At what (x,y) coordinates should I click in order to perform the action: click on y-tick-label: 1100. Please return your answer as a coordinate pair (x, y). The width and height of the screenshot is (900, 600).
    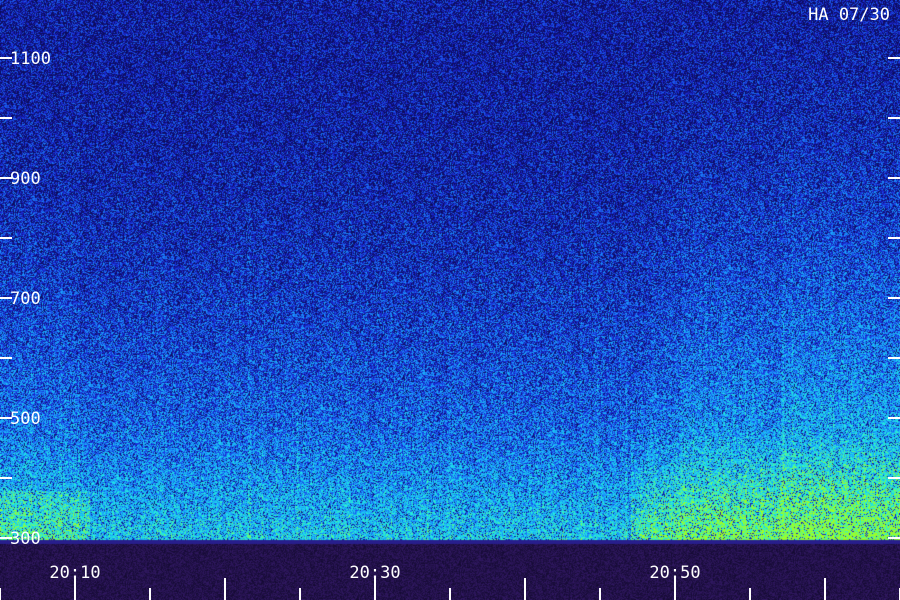
    Looking at the image, I should click on (30, 59).